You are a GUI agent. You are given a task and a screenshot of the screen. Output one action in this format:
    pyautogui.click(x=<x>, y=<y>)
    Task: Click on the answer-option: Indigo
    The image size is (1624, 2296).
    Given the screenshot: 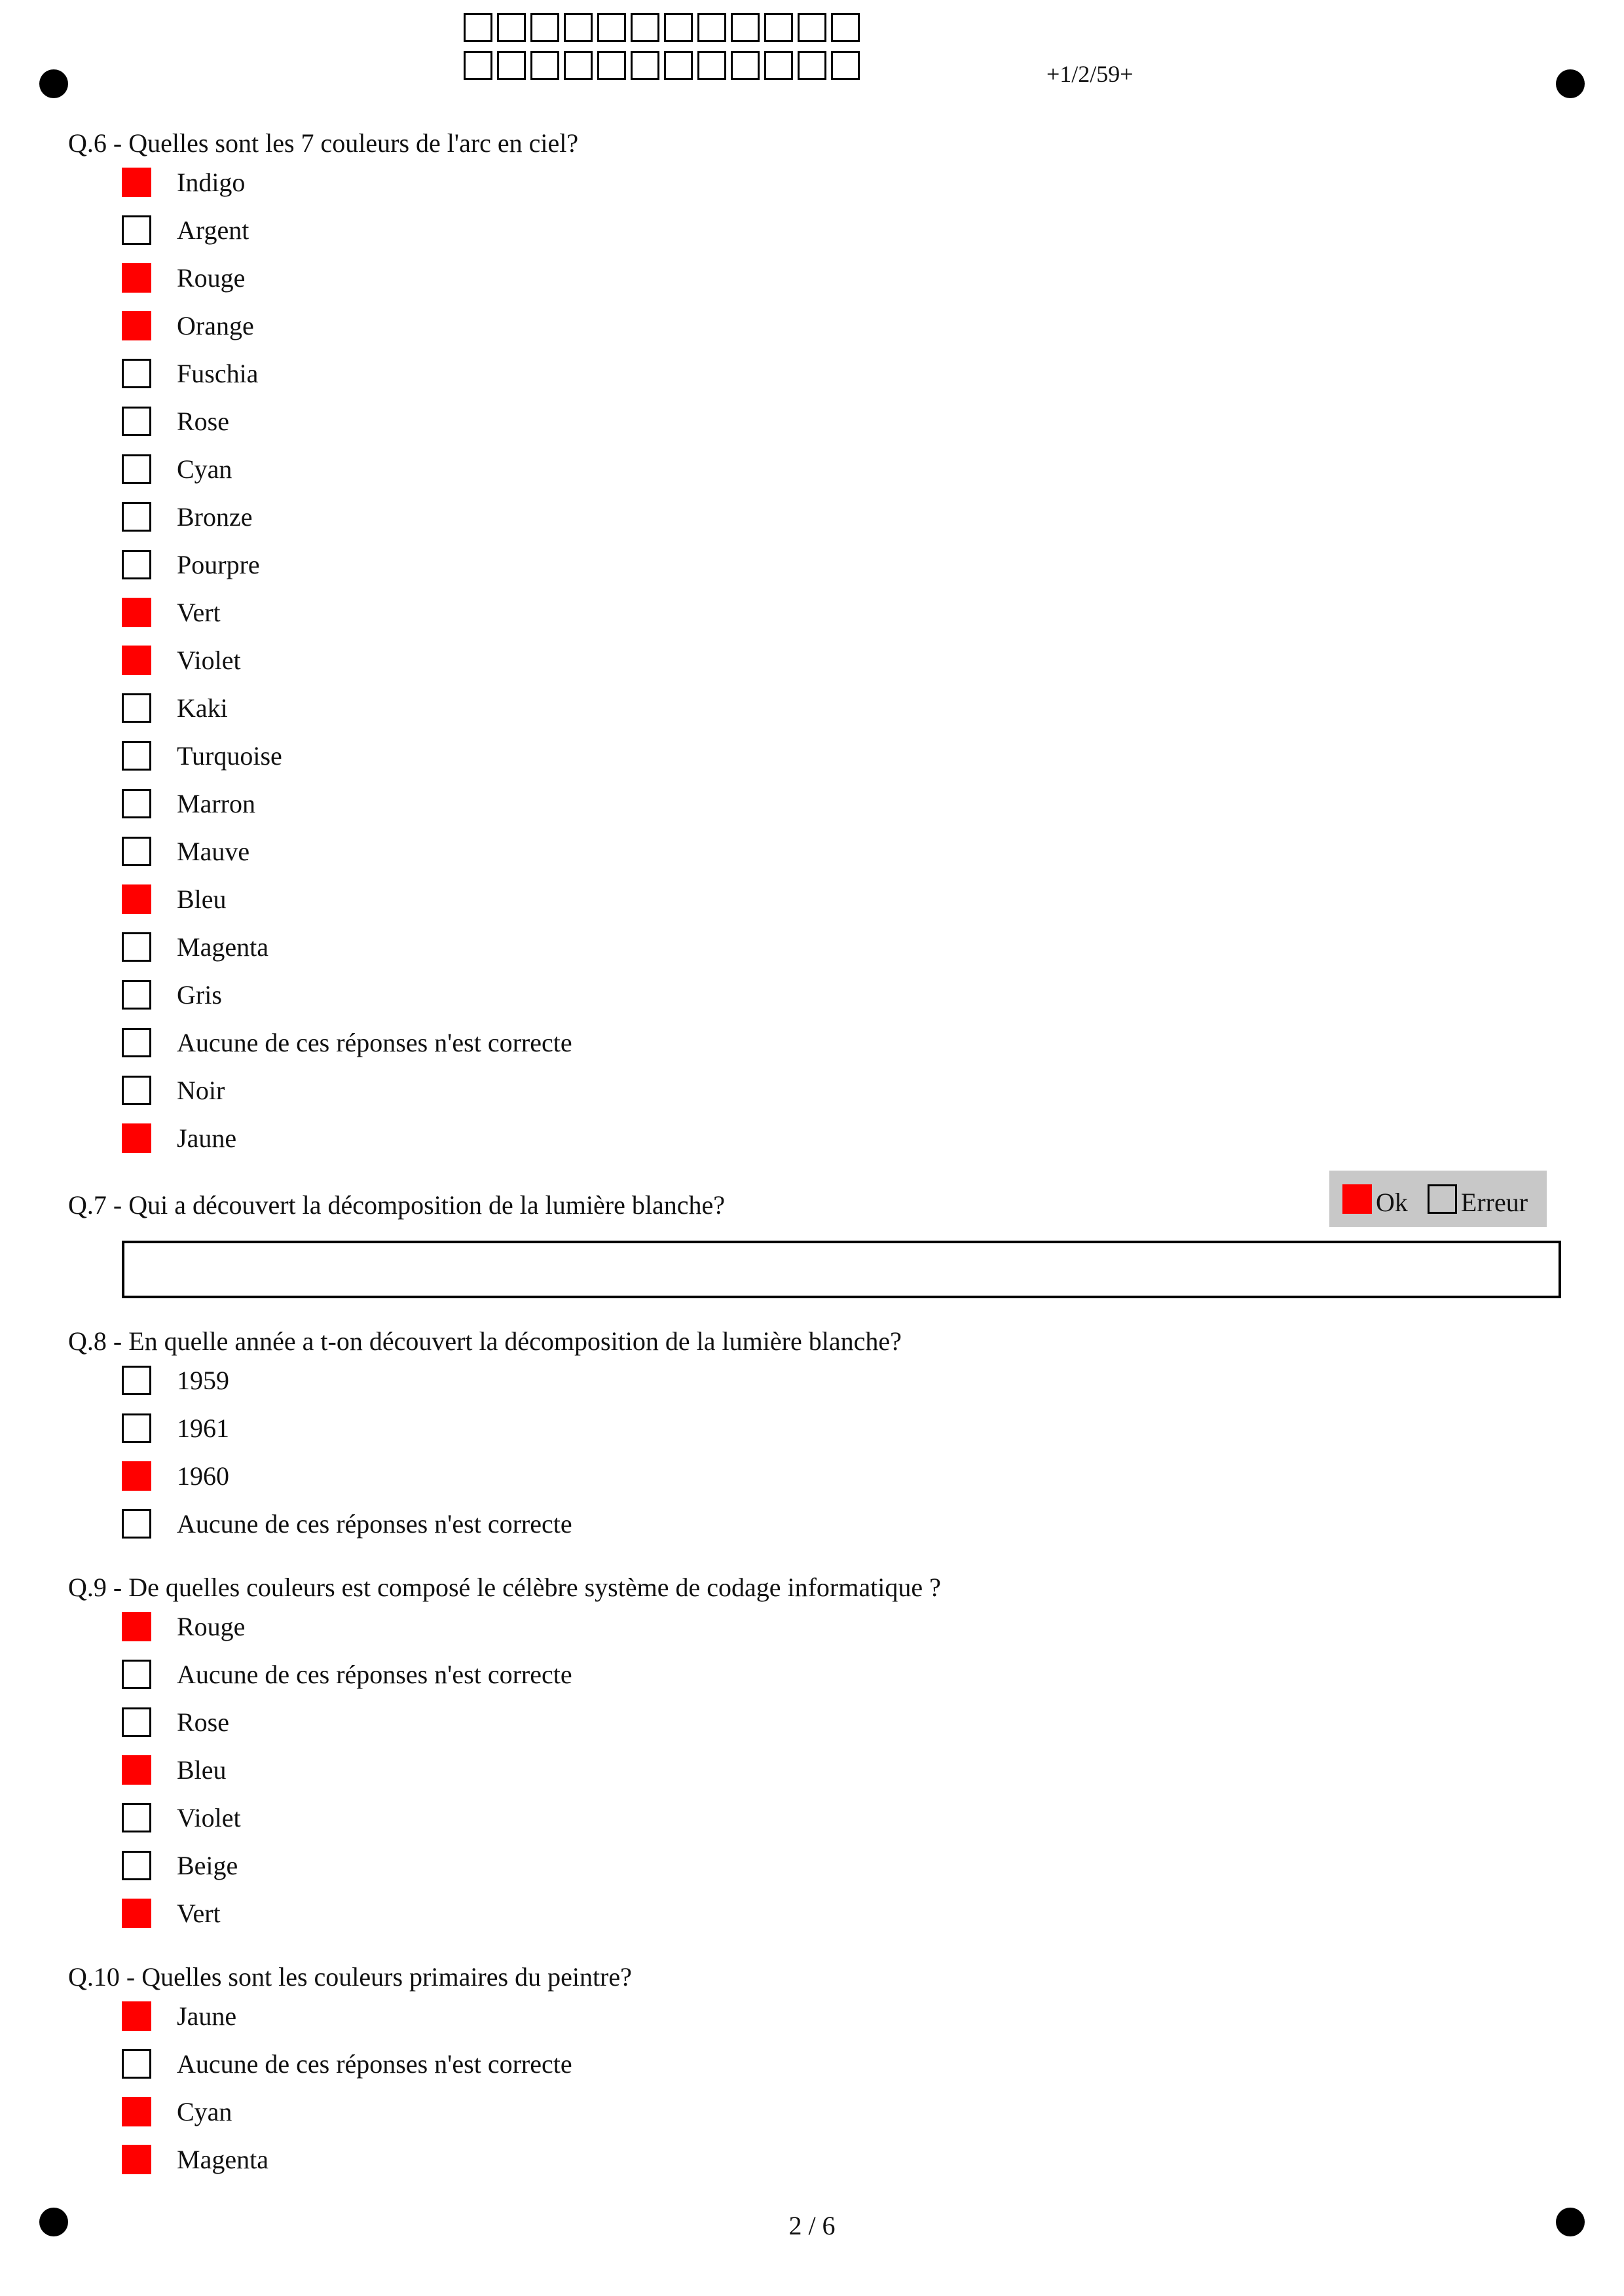 What is the action you would take?
    pyautogui.click(x=818, y=182)
    